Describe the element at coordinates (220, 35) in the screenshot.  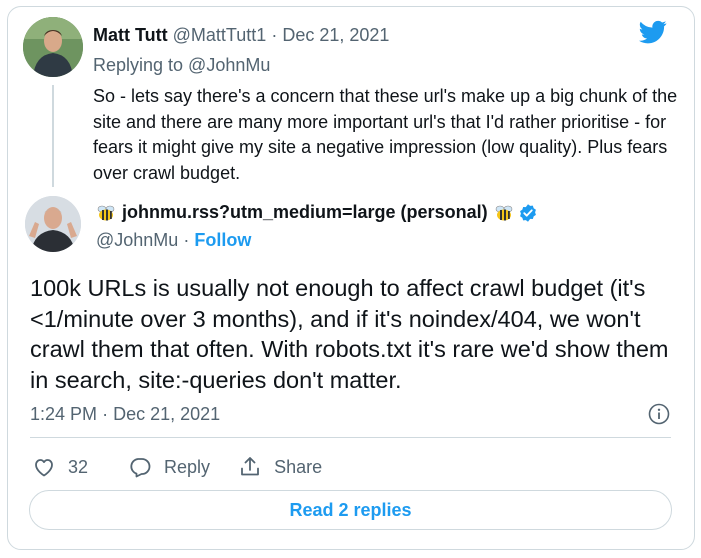
I see `reply-author-handle: @MattTutt1` at that location.